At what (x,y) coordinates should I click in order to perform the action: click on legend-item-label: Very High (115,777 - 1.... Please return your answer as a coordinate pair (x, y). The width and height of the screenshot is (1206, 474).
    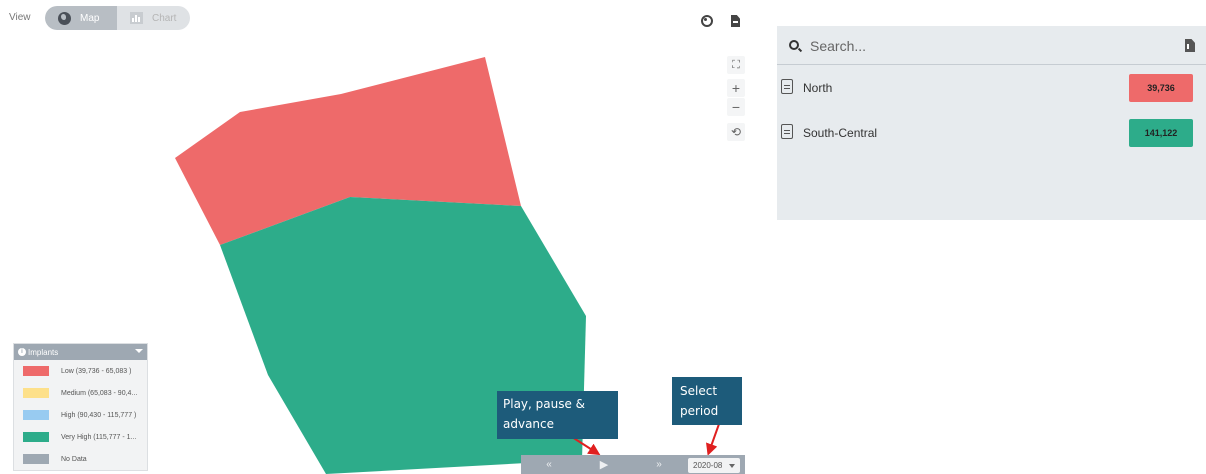
    Looking at the image, I should click on (99, 437).